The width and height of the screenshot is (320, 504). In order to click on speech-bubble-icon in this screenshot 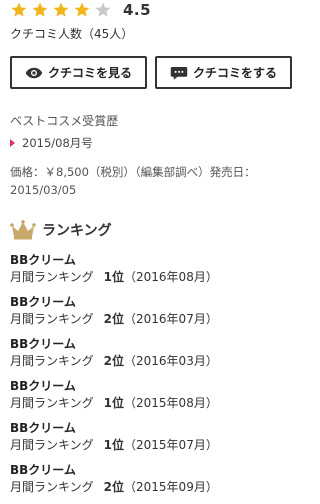, I will do `click(179, 73)`.